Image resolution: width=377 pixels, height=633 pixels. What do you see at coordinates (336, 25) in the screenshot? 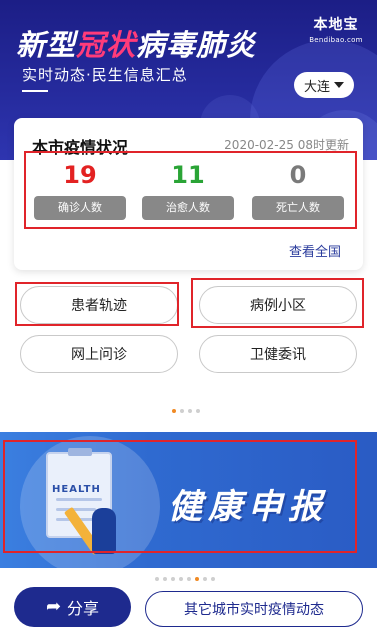
I see `logo-text-cn: 本地宝` at bounding box center [336, 25].